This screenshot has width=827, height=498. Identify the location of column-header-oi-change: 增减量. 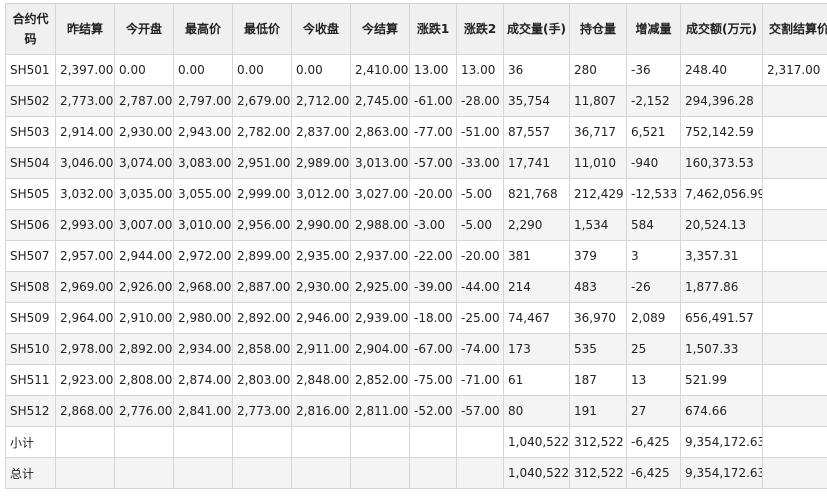
(653, 29).